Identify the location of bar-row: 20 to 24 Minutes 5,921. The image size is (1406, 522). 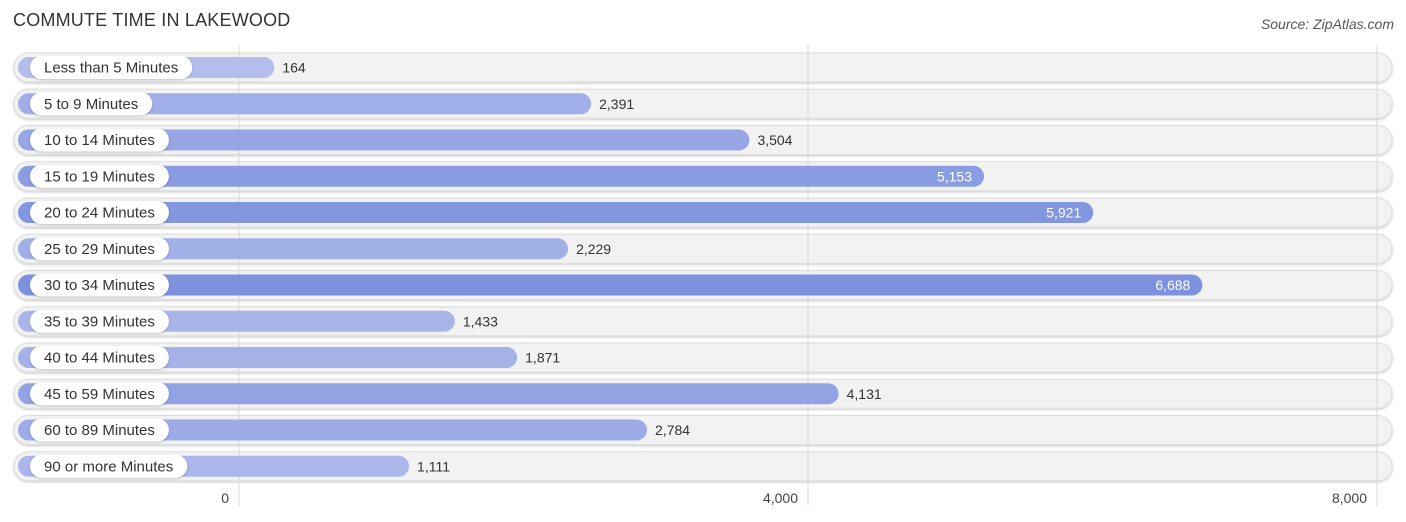
(556, 212).